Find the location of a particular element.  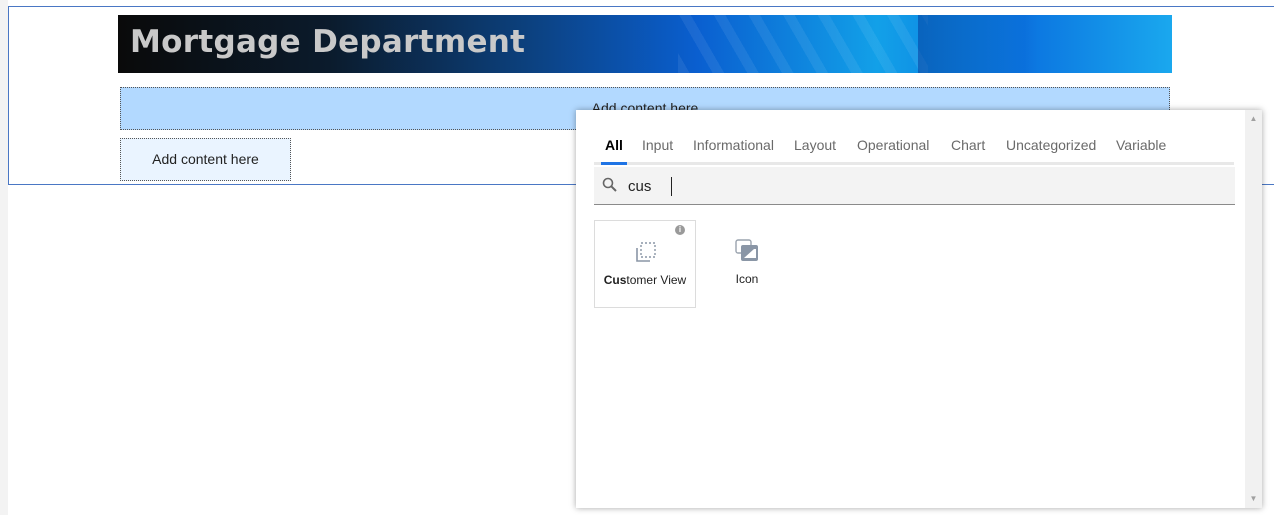

customer-view-icon is located at coordinates (646, 252).